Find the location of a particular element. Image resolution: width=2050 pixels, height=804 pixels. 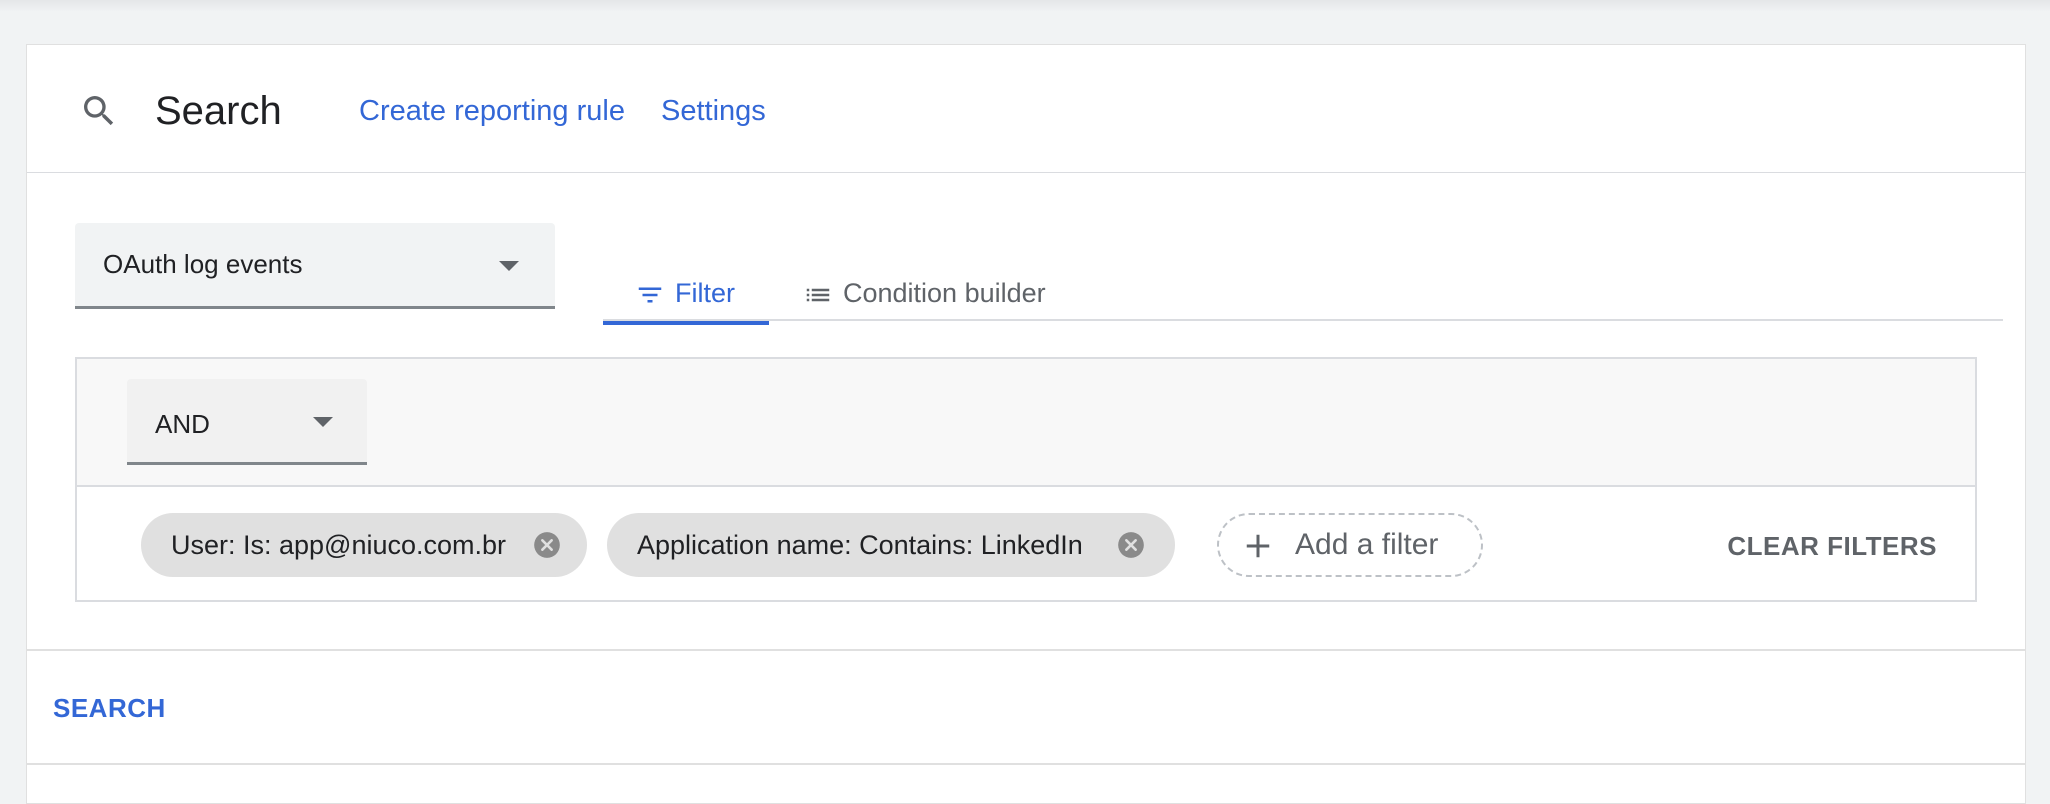

tab-filter: Filter is located at coordinates (686, 295).